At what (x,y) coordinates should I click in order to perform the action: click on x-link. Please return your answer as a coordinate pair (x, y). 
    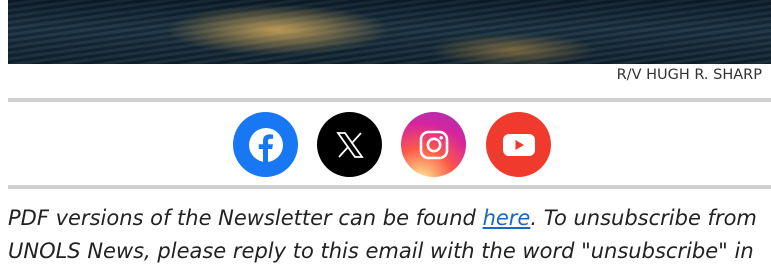
    Looking at the image, I should click on (349, 144).